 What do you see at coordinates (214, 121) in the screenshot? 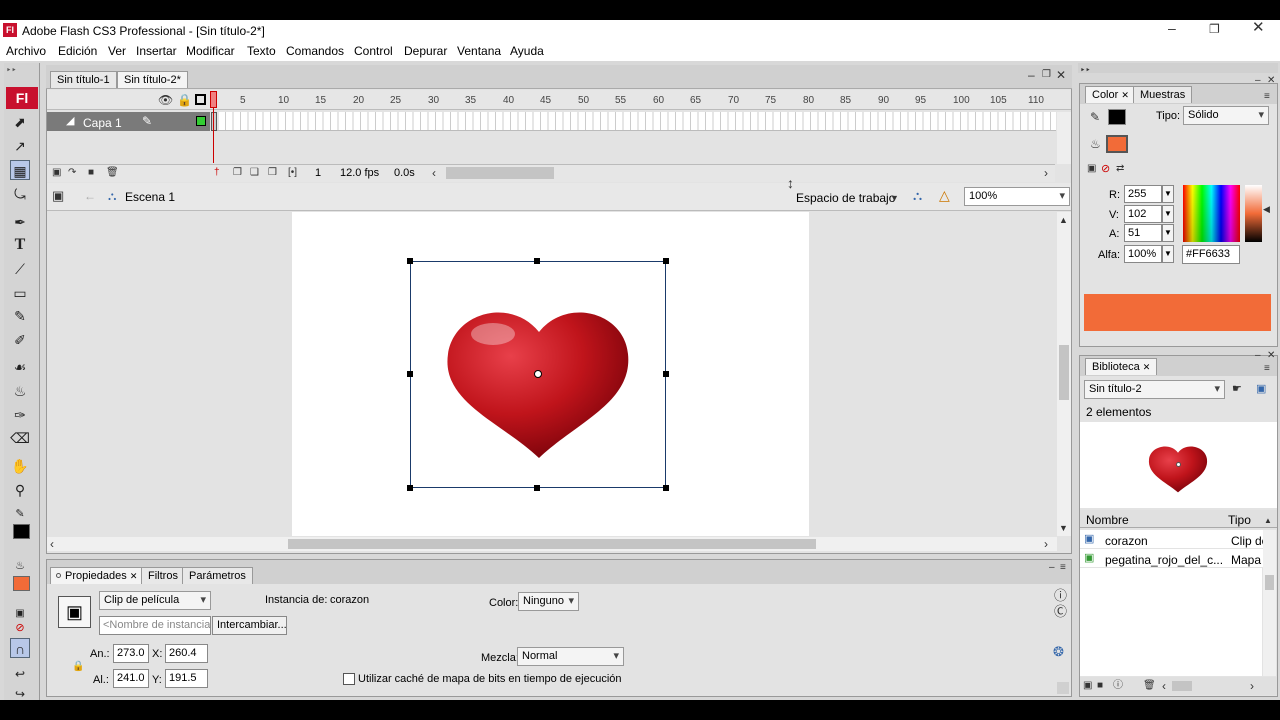
I see `keyframe-marker` at bounding box center [214, 121].